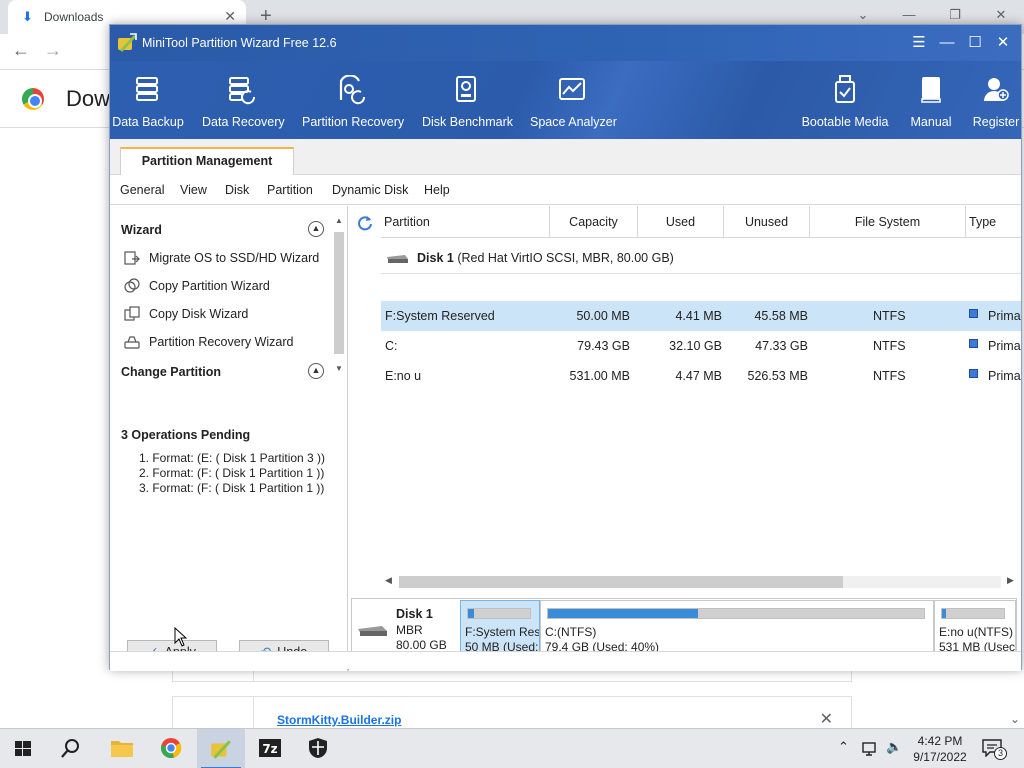  I want to click on chrome-tab-title: Downloads, so click(74, 17).